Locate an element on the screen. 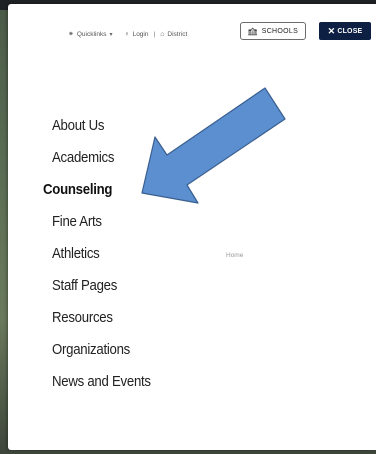 This screenshot has width=376, height=454. annotation-arrow is located at coordinates (213, 145).